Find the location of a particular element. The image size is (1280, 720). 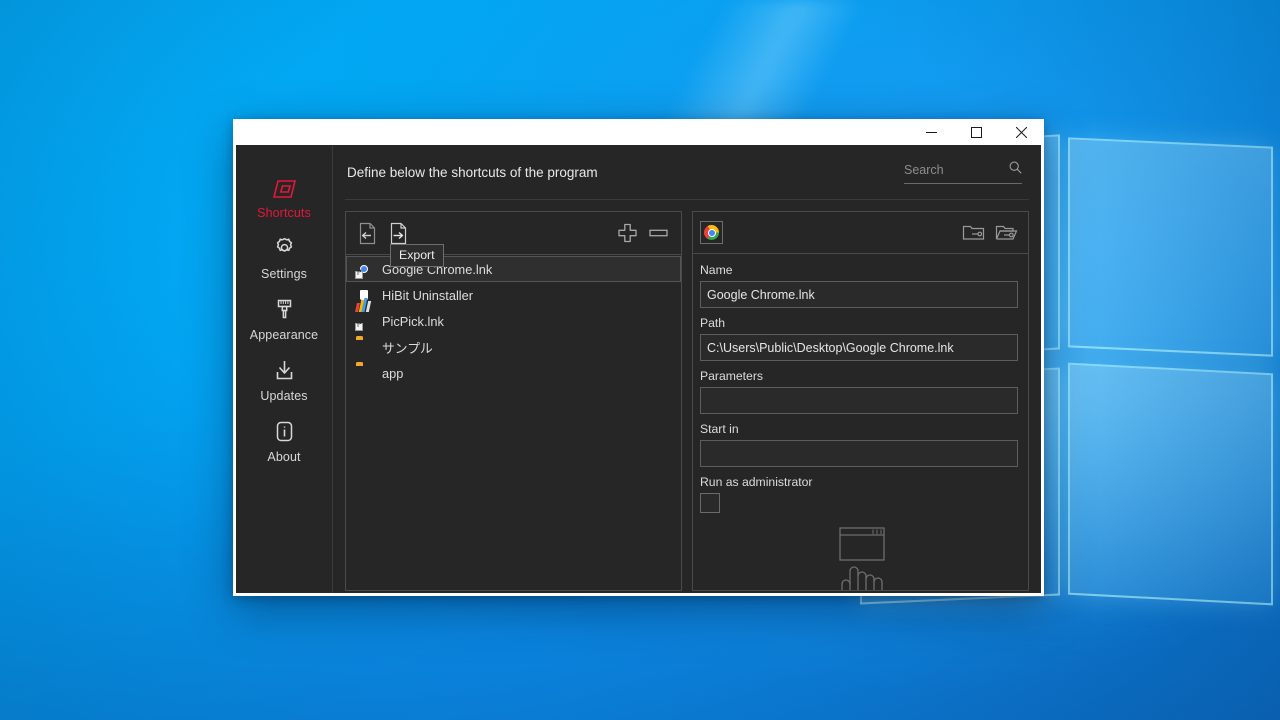

sidebar-item-label: About is located at coordinates (284, 457).